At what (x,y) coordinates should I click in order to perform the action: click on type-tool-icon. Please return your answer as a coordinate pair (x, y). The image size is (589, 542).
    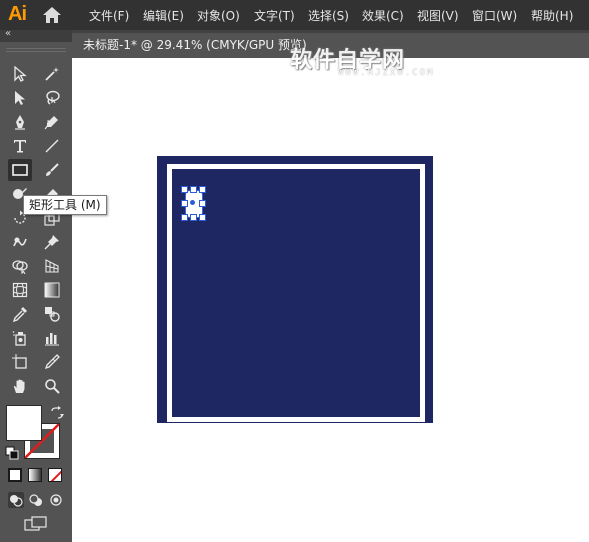
    Looking at the image, I should click on (20, 146).